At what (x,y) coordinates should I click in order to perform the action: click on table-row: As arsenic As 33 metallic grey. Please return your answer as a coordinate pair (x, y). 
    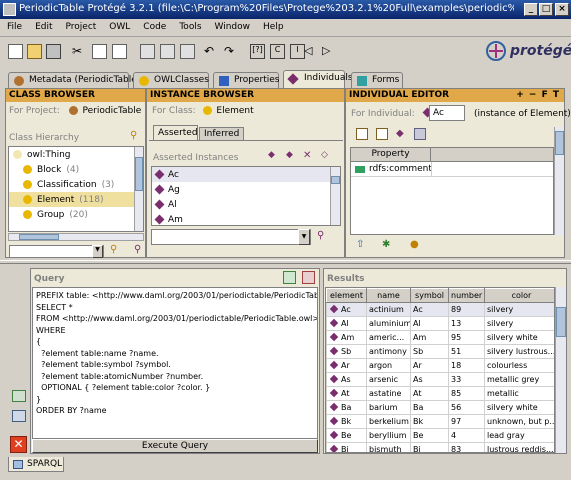
    Looking at the image, I should click on (440, 379).